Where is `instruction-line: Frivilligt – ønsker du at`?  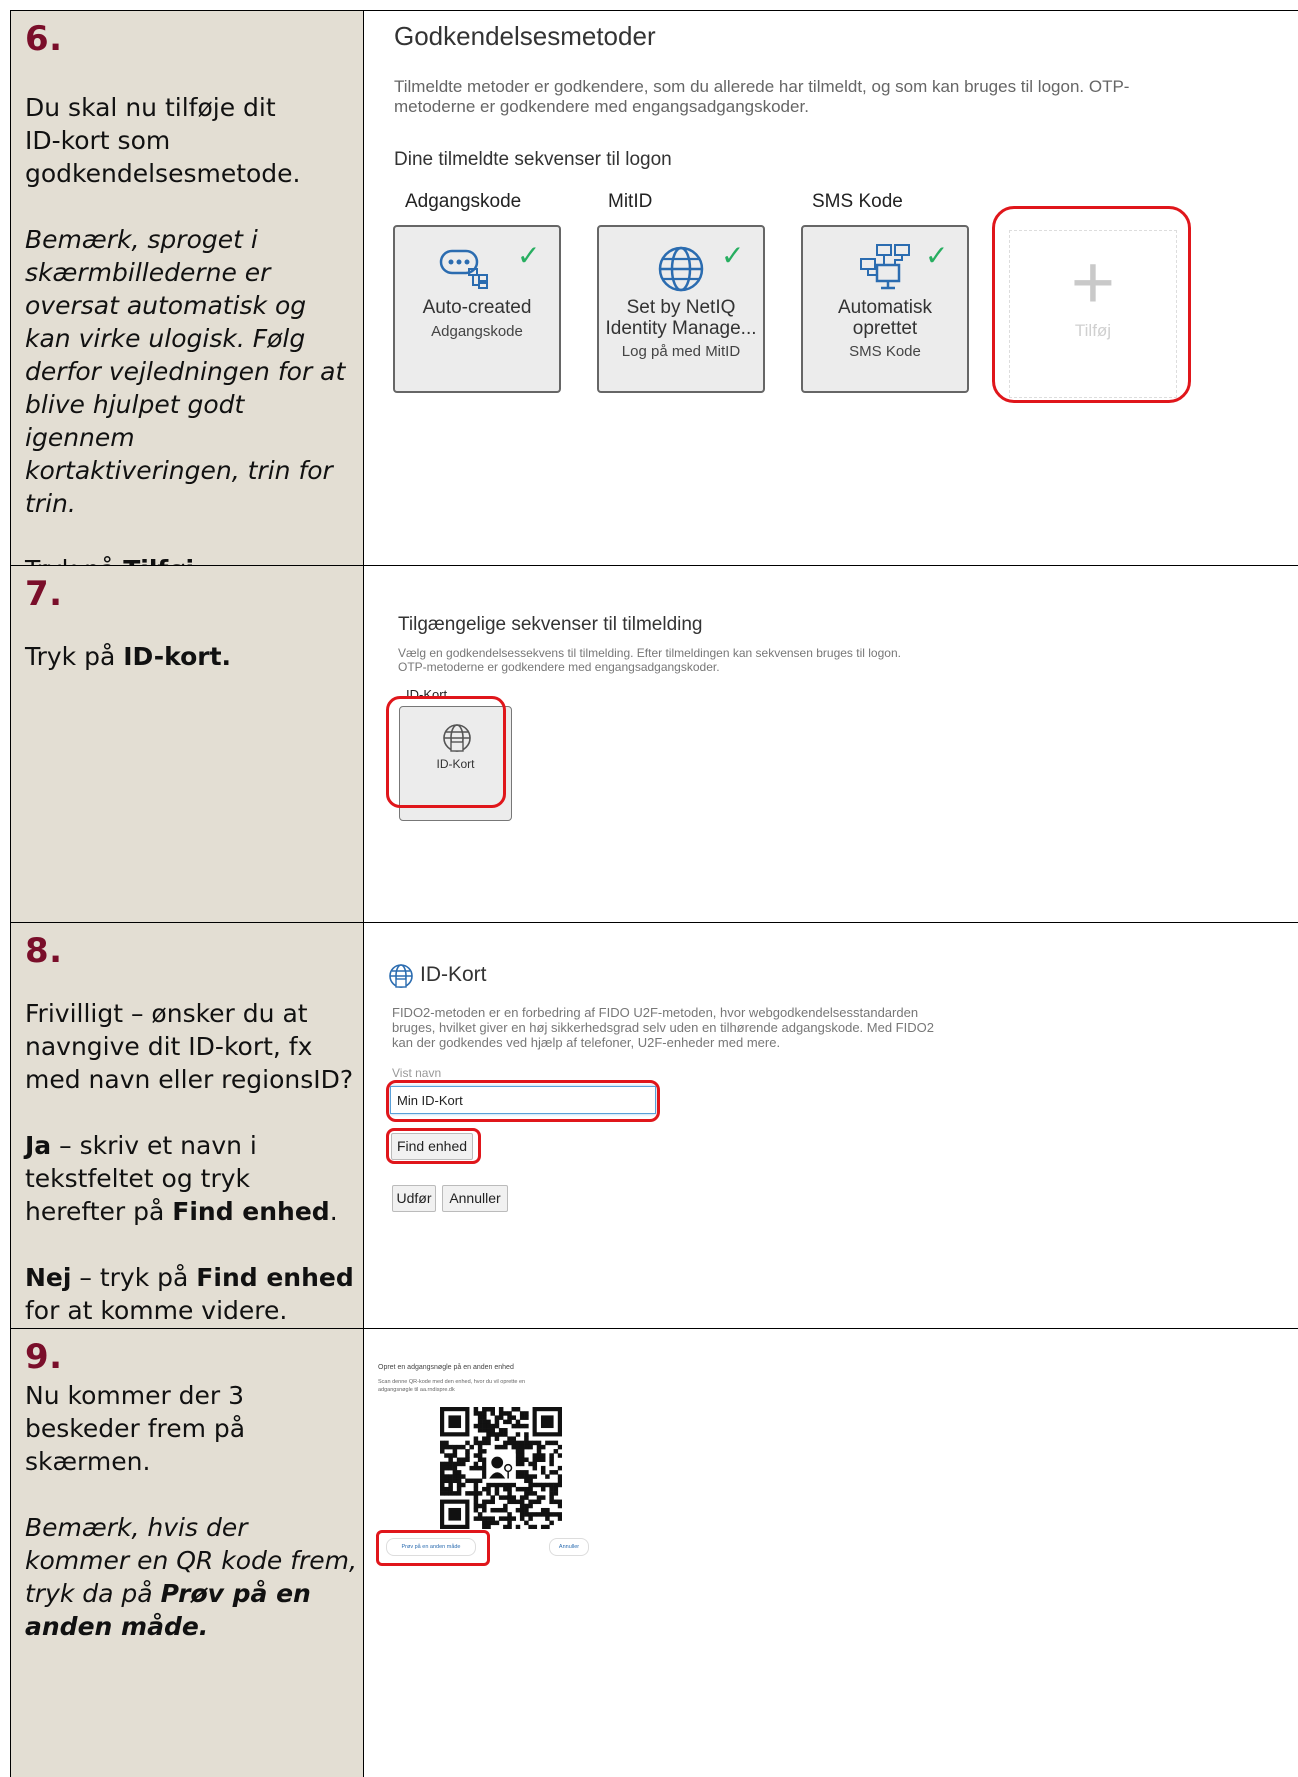 instruction-line: Frivilligt – ønsker du at is located at coordinates (166, 1013).